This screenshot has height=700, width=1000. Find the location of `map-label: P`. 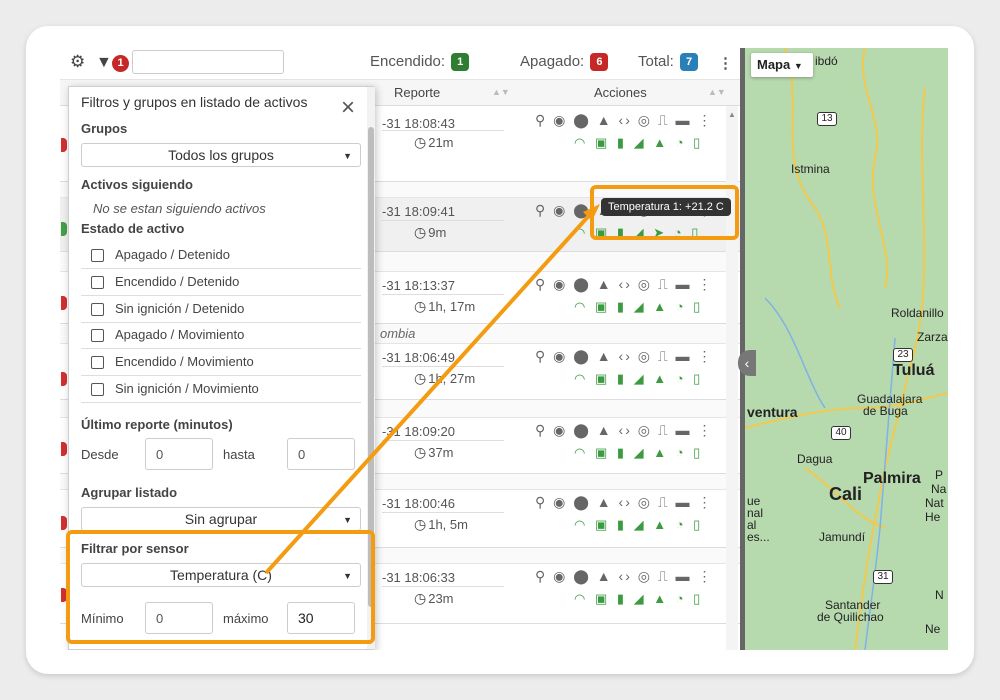

map-label: P is located at coordinates (939, 475).